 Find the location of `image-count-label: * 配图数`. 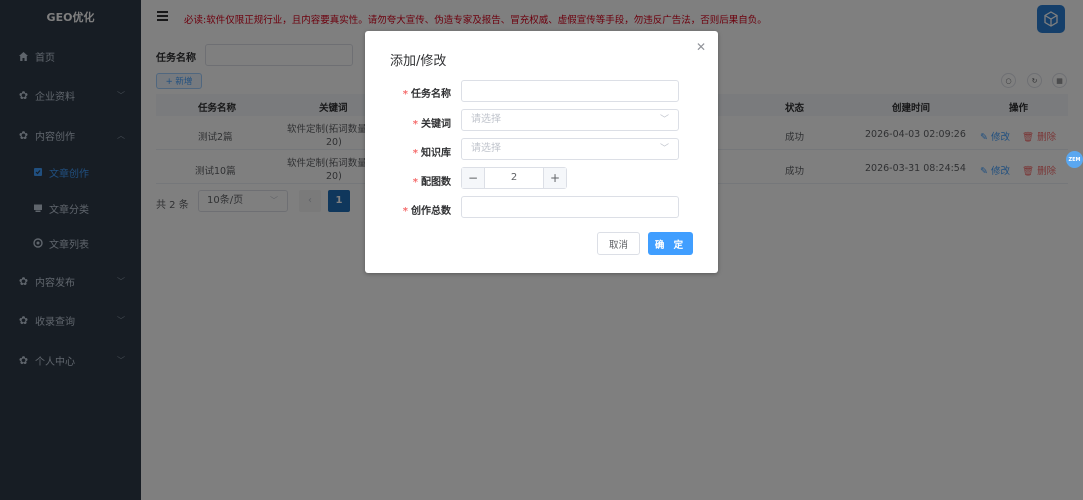

image-count-label: * 配图数 is located at coordinates (431, 182).